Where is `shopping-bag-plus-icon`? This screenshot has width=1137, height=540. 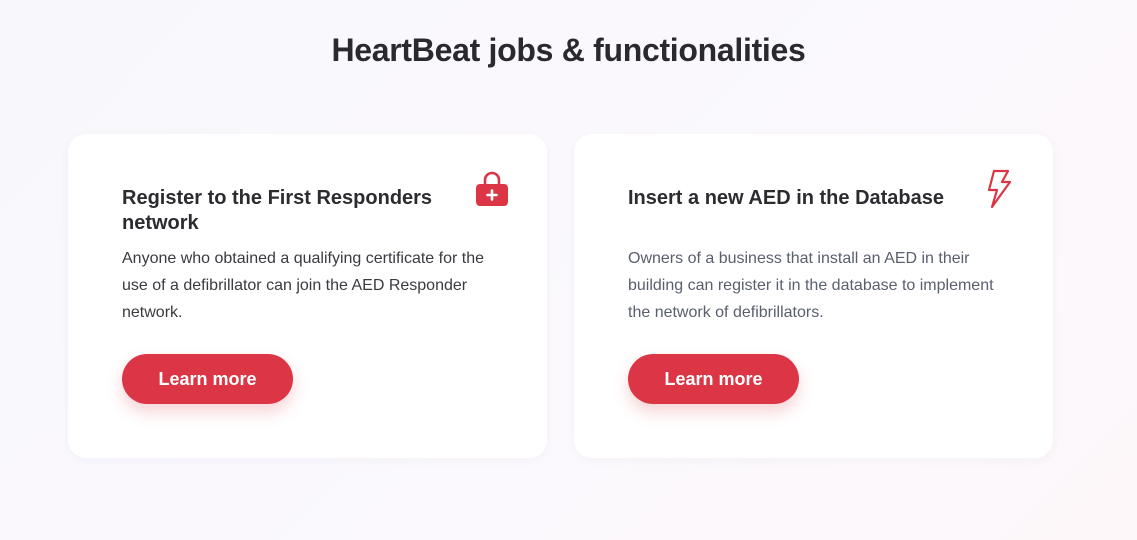
shopping-bag-plus-icon is located at coordinates (492, 189).